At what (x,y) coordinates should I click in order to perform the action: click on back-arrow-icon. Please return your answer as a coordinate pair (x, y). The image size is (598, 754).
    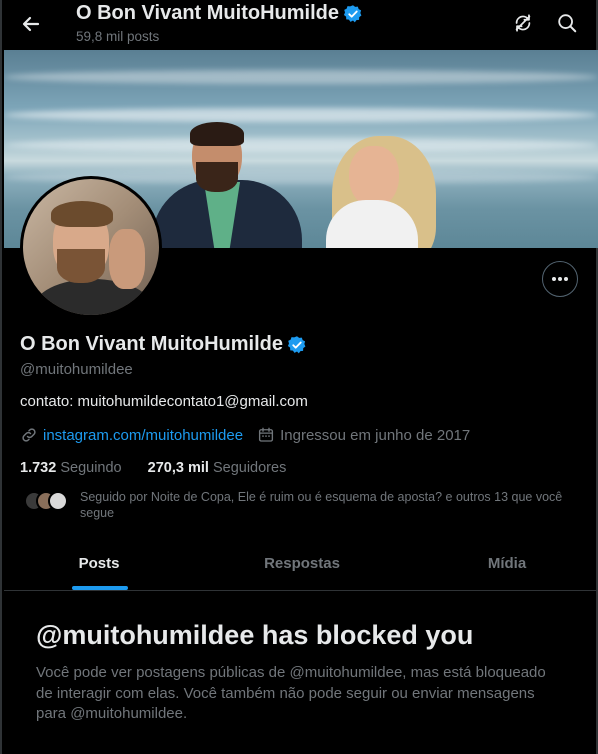
    Looking at the image, I should click on (31, 24).